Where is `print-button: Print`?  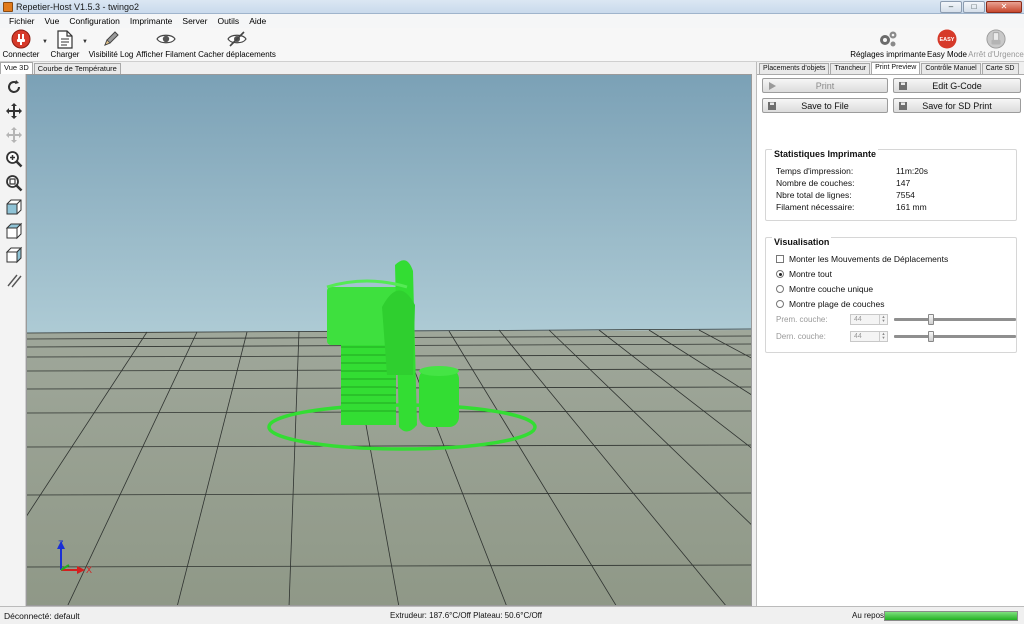 print-button: Print is located at coordinates (825, 85).